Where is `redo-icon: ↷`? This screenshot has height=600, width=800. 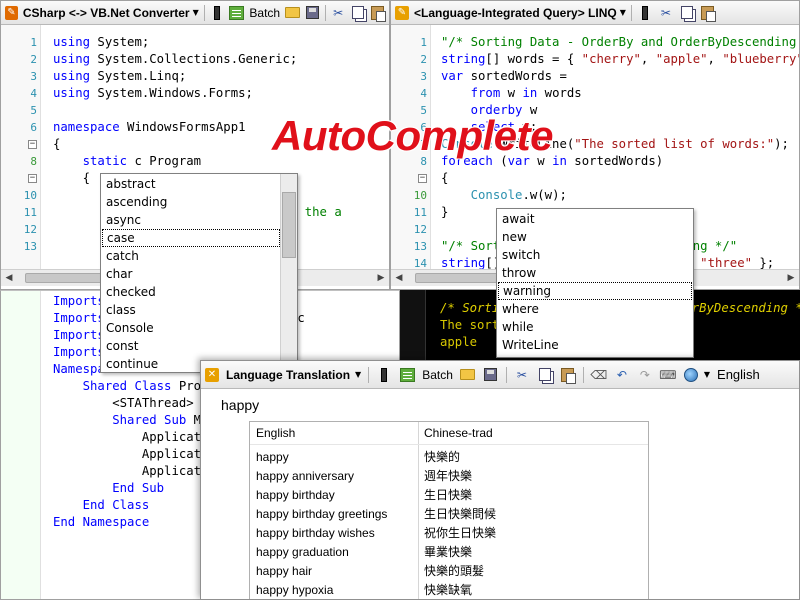
redo-icon: ↷ is located at coordinates (645, 375).